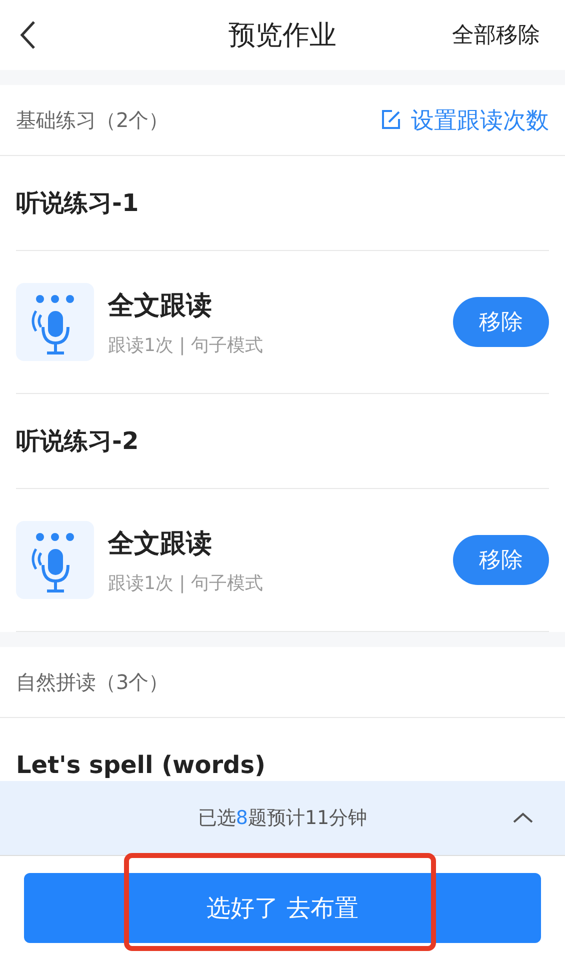 This screenshot has height=959, width=565. What do you see at coordinates (283, 818) in the screenshot?
I see `selection-summary: 已选8题预计11分钟` at bounding box center [283, 818].